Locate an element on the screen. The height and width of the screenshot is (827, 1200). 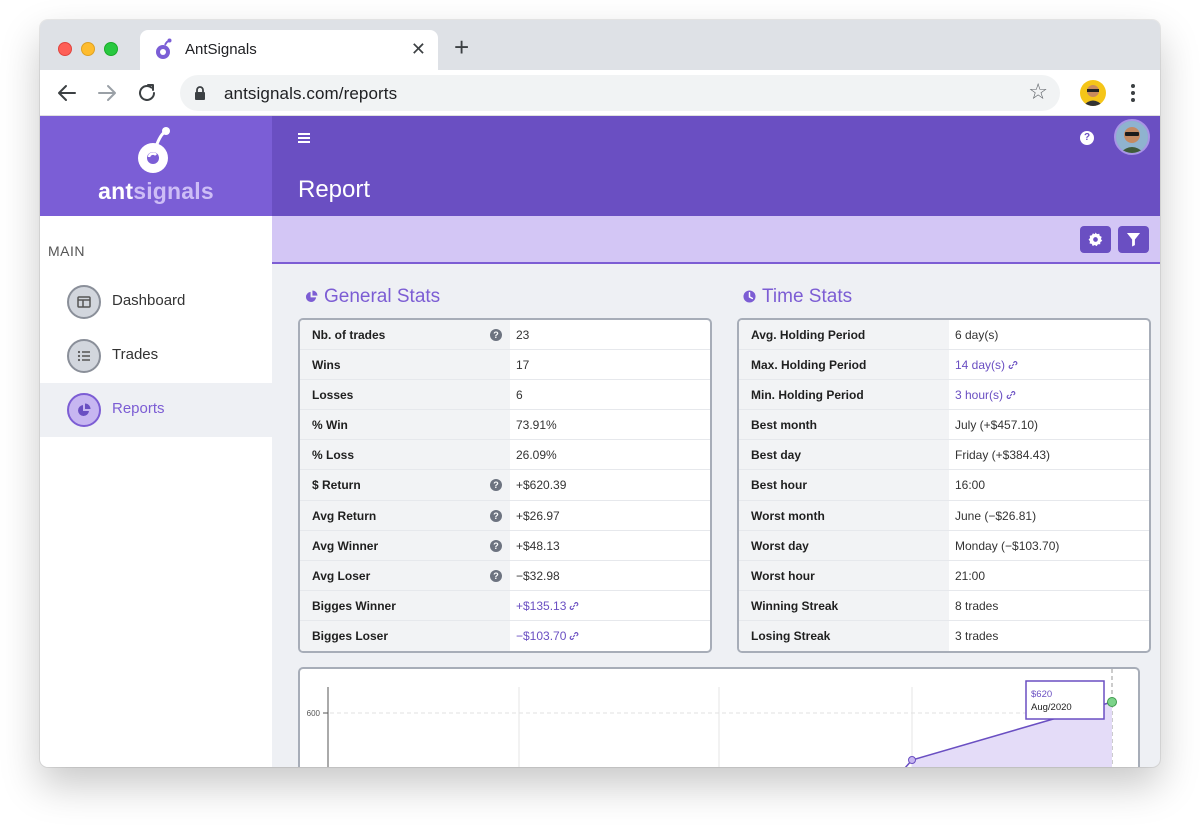
stat-value-text: 8 trades is located at coordinates (977, 605).